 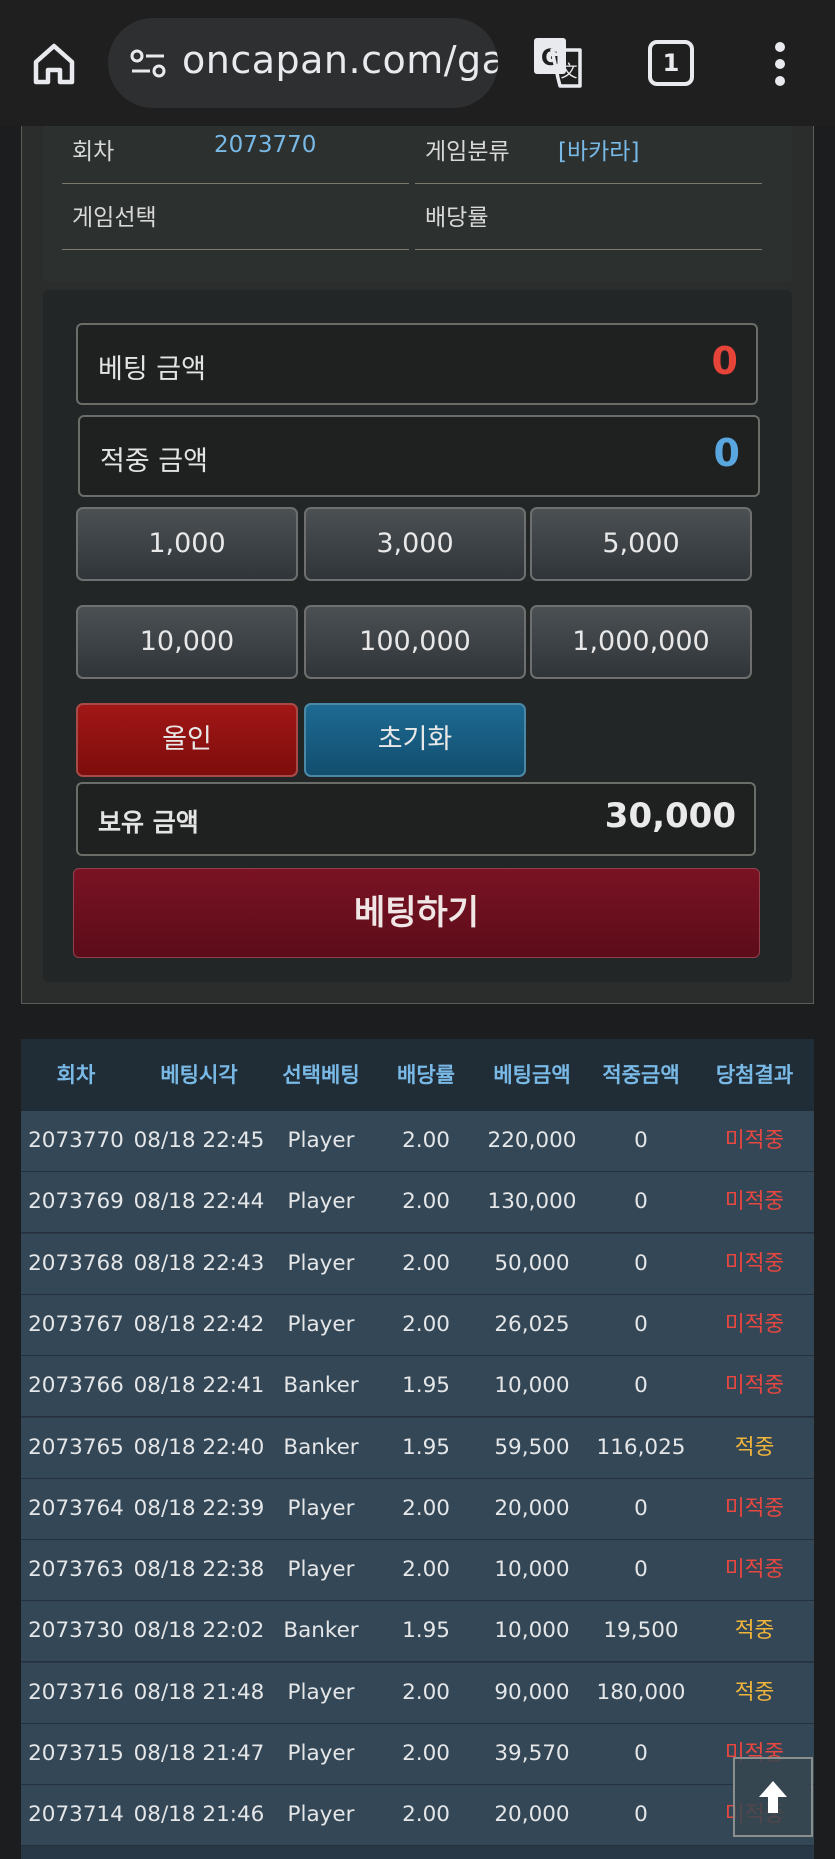 What do you see at coordinates (93, 152) in the screenshot?
I see `round-label: 회차` at bounding box center [93, 152].